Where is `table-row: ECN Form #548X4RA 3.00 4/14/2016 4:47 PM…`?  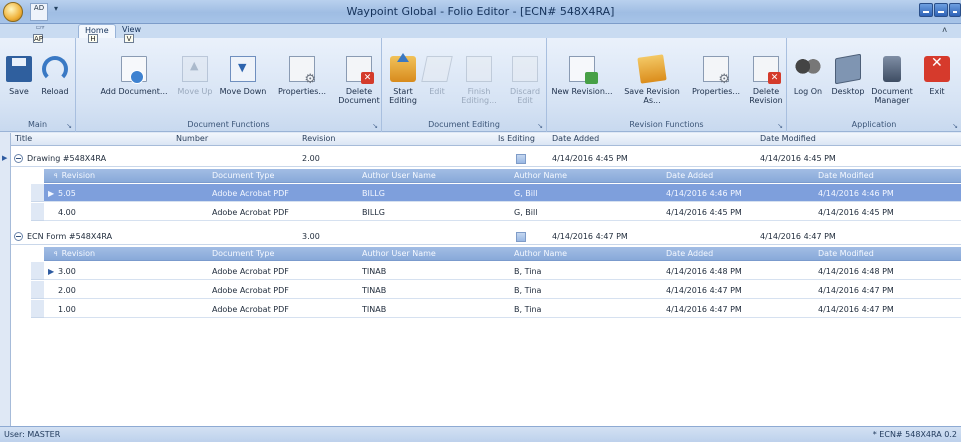
table-row: ECN Form #548X4RA 3.00 4/14/2016 4:47 PM… is located at coordinates (486, 237).